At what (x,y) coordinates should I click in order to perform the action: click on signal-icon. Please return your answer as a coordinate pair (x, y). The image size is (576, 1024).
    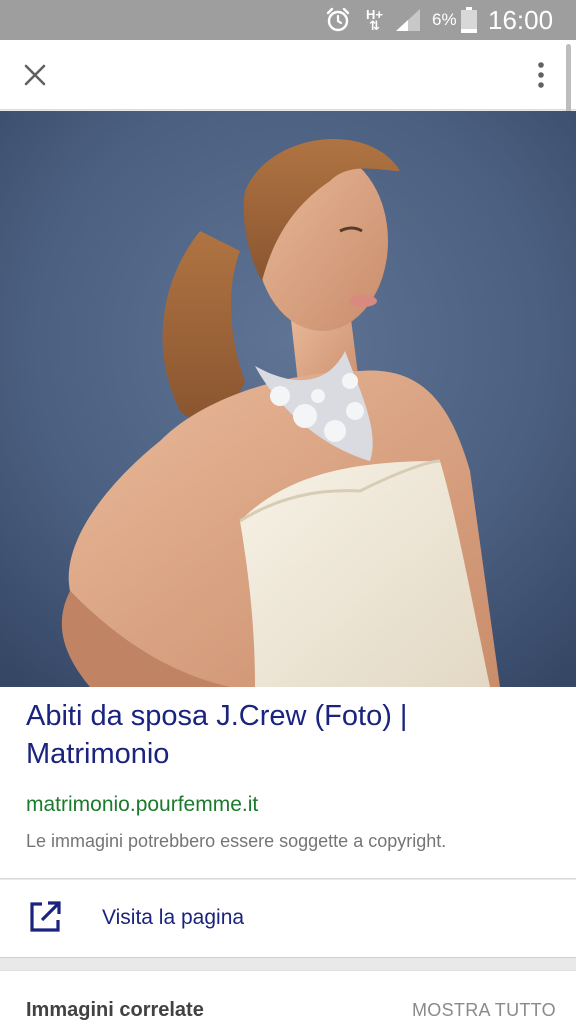
    Looking at the image, I should click on (409, 20).